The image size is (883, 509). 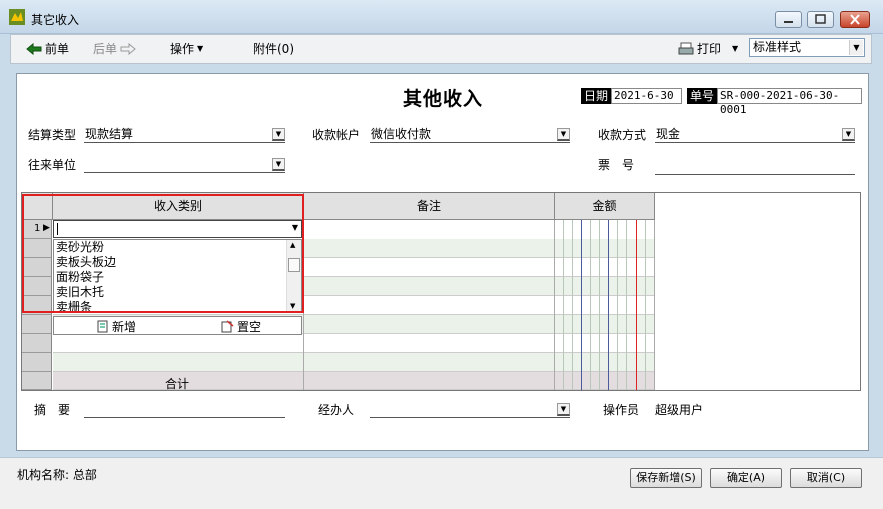 I want to click on no-label: 单号, so click(x=702, y=96).